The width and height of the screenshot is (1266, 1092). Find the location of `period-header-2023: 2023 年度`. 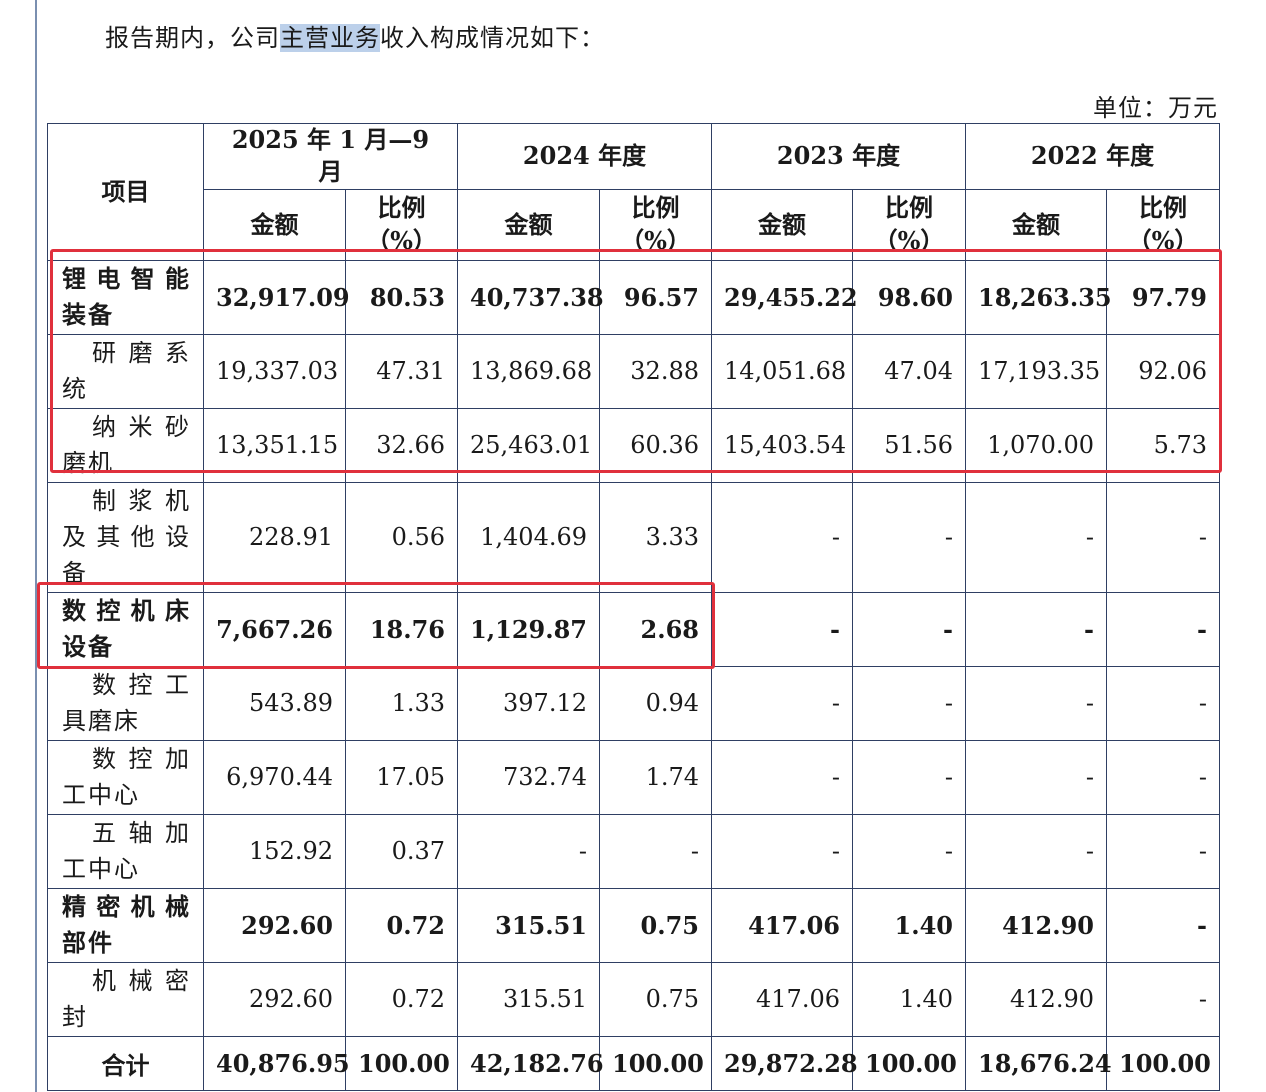

period-header-2023: 2023 年度 is located at coordinates (838, 156).